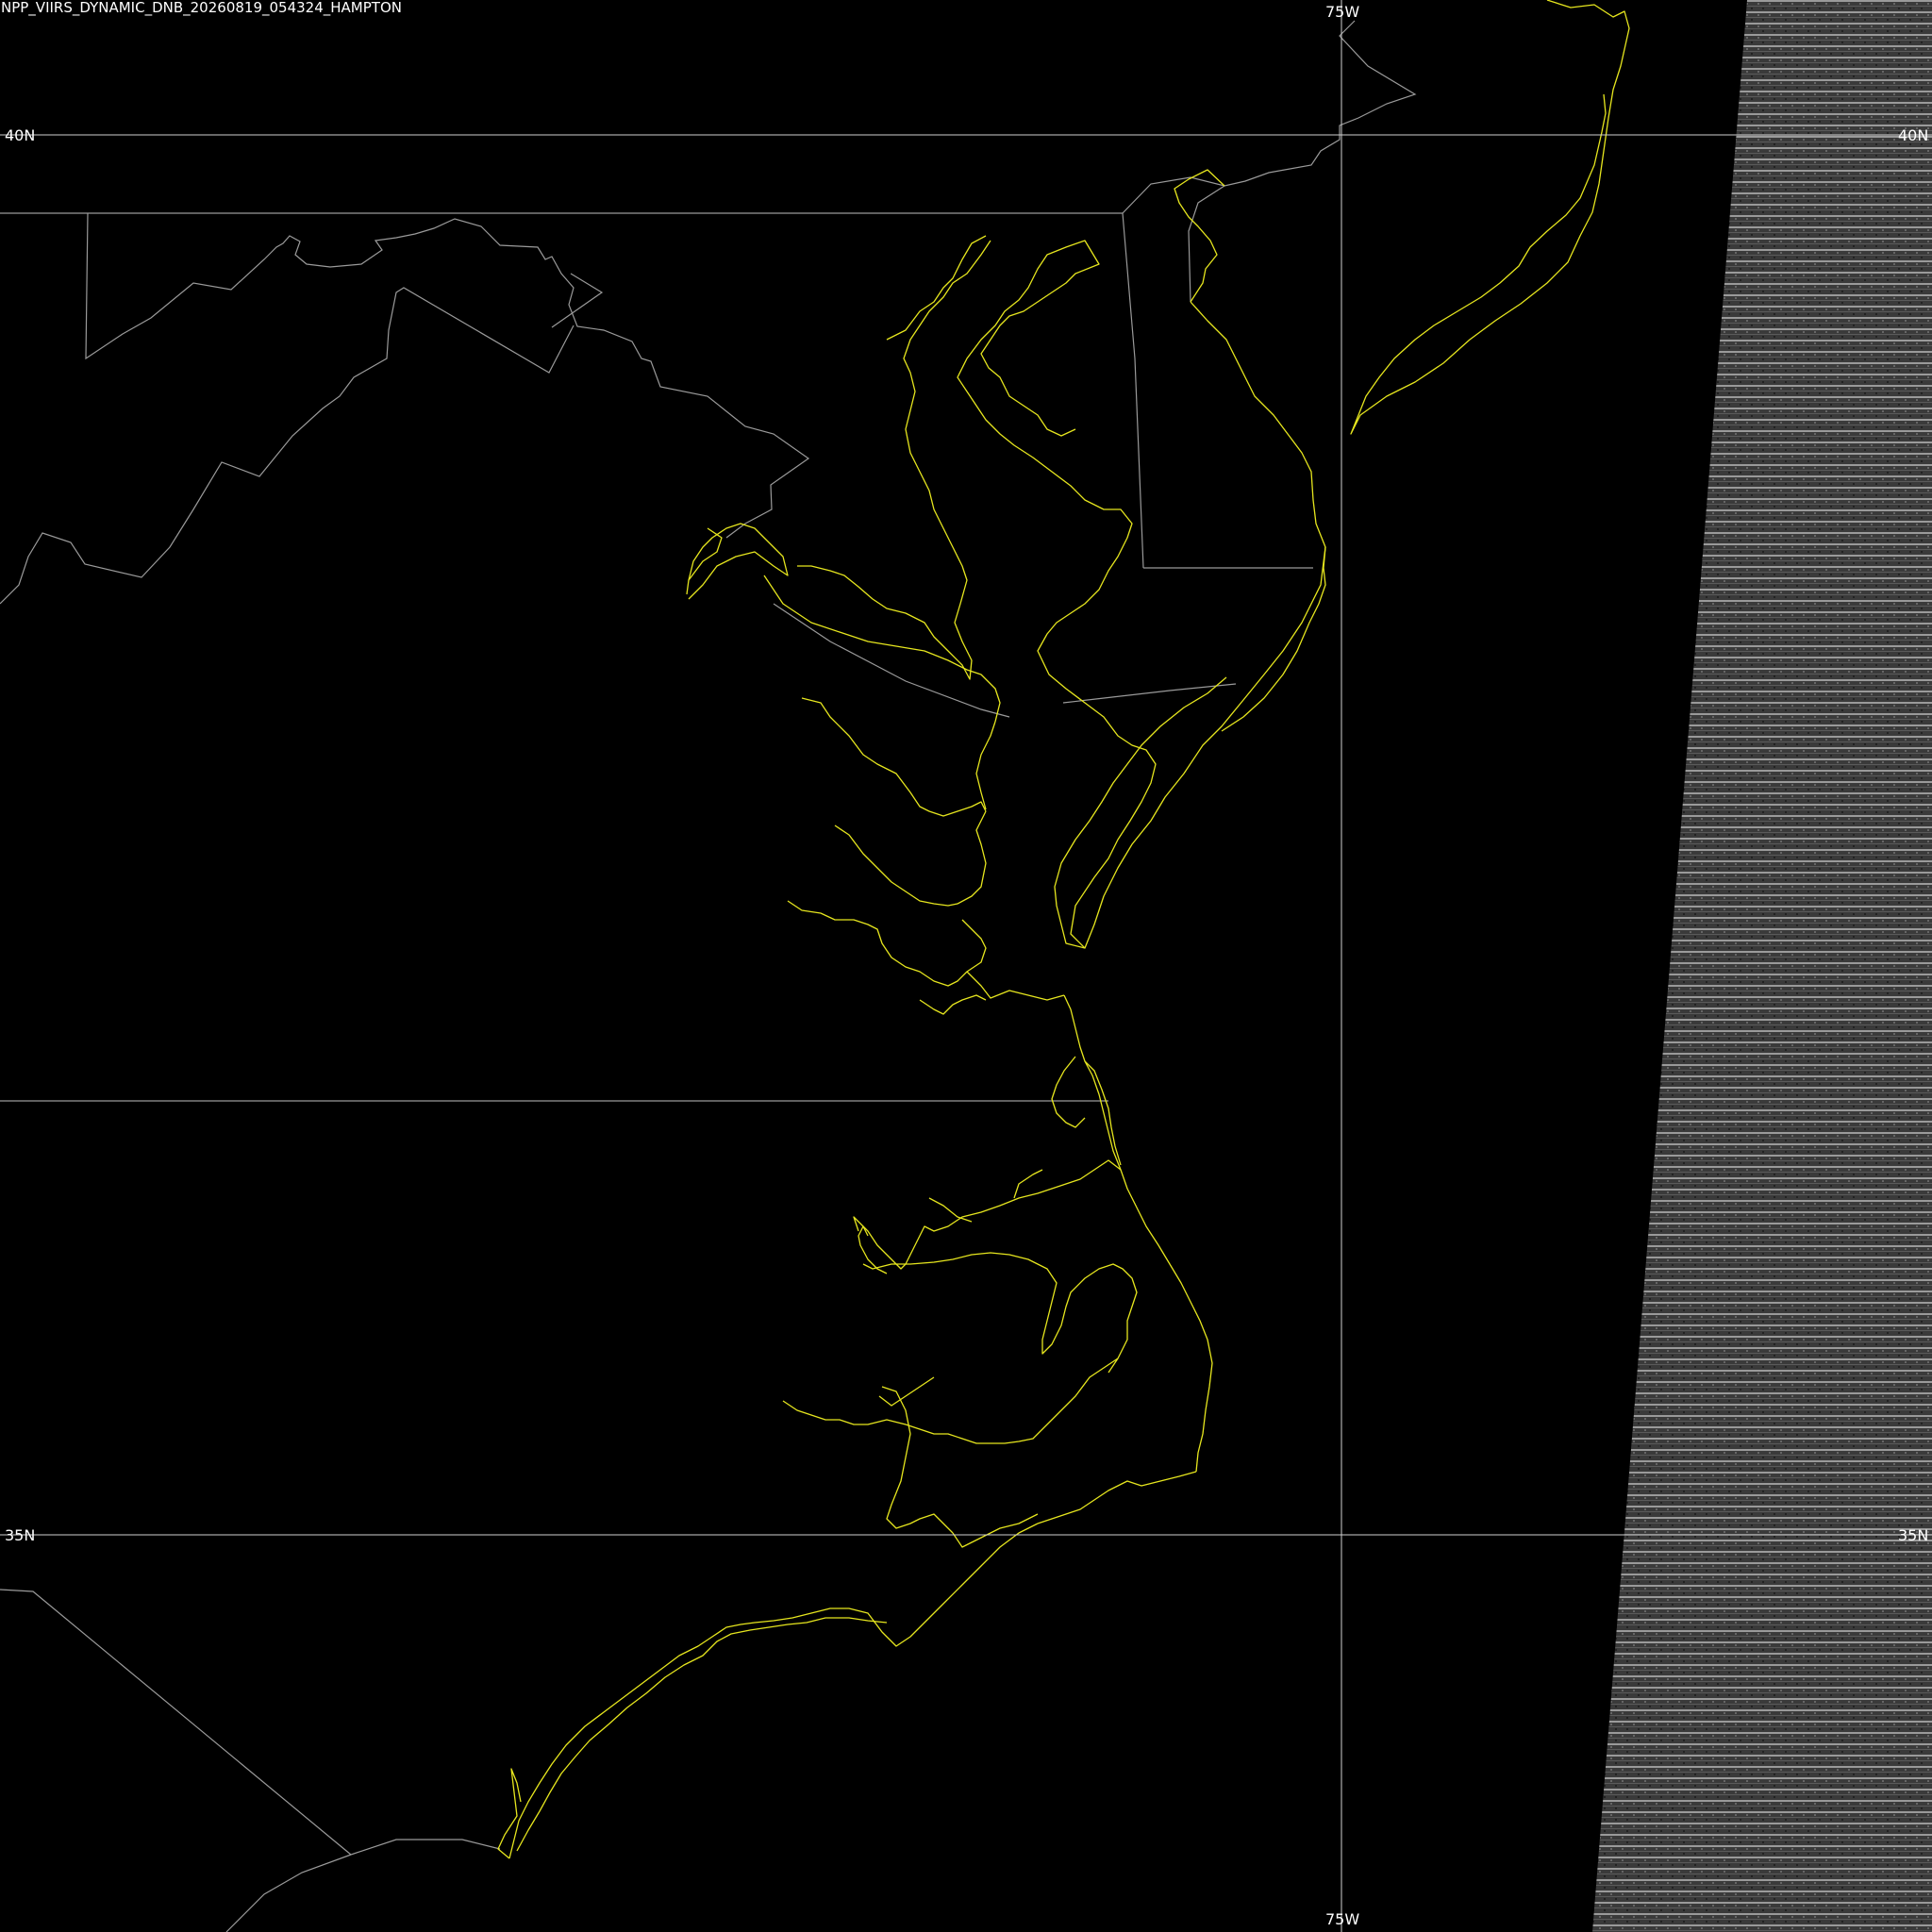 This screenshot has width=1932, height=1932. I want to click on lon-75-top-label: 75W, so click(1342, 12).